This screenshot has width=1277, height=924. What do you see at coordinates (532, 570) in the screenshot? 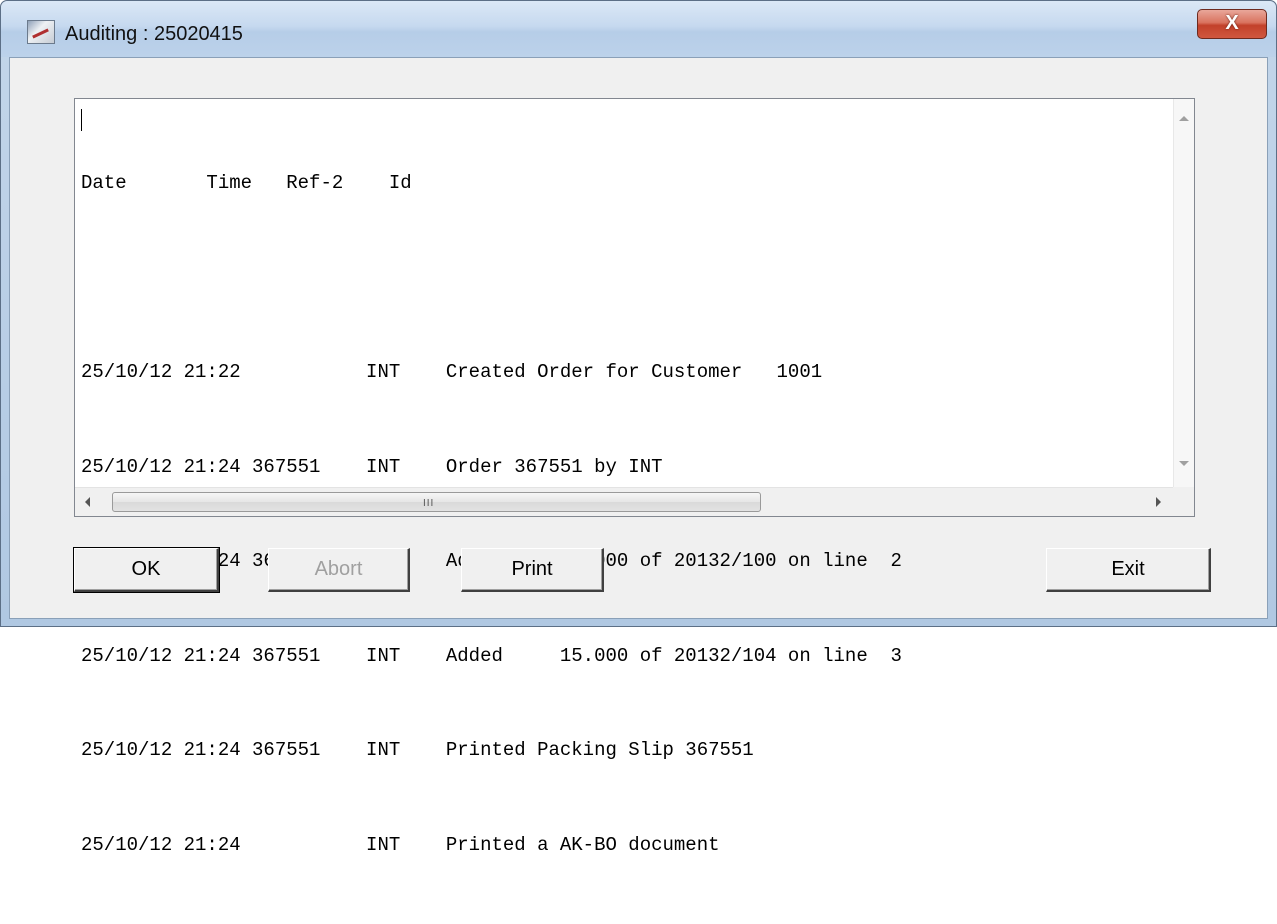
I see `print-button: Print` at bounding box center [532, 570].